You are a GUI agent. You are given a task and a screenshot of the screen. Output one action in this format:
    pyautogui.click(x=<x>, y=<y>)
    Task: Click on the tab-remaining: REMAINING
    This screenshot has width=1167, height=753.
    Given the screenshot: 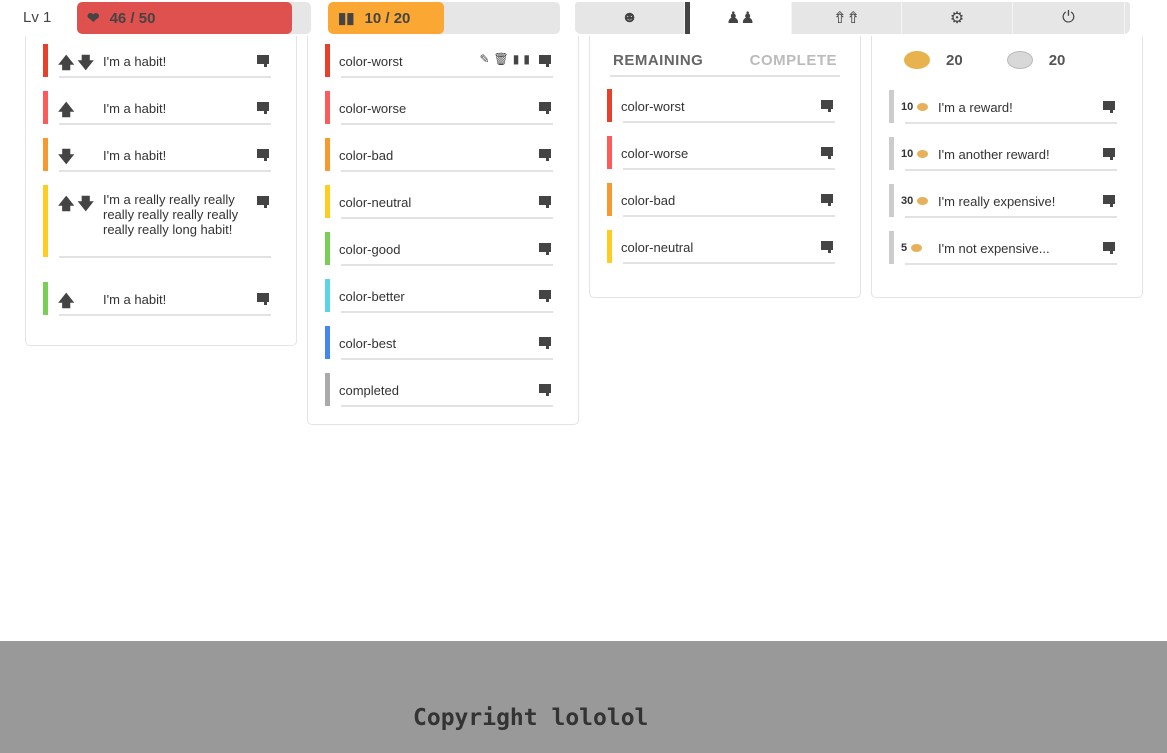 What is the action you would take?
    pyautogui.click(x=658, y=60)
    